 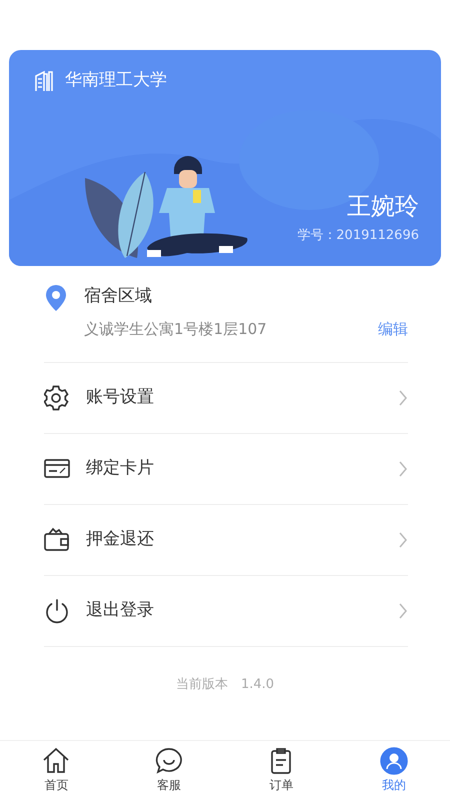 I want to click on tab: 首页, so click(x=56, y=770).